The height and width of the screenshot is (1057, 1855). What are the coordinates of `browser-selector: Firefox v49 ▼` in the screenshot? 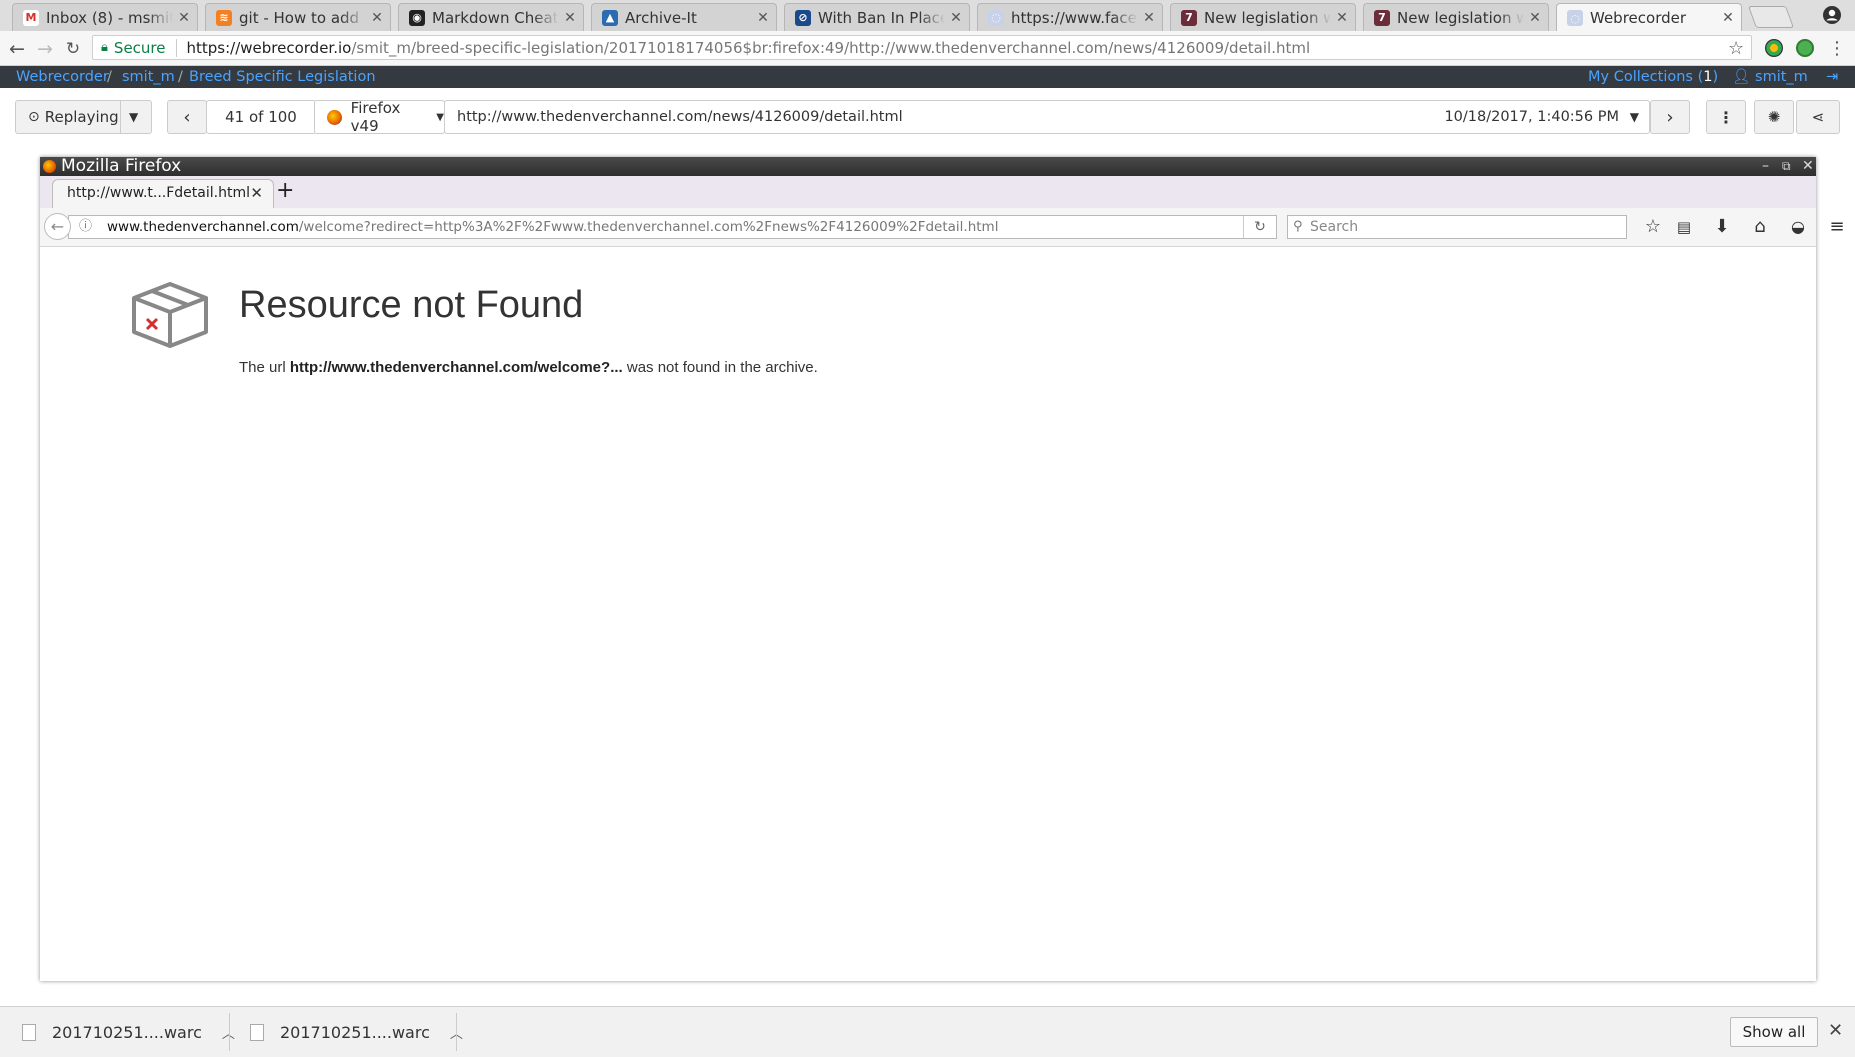 It's located at (379, 117).